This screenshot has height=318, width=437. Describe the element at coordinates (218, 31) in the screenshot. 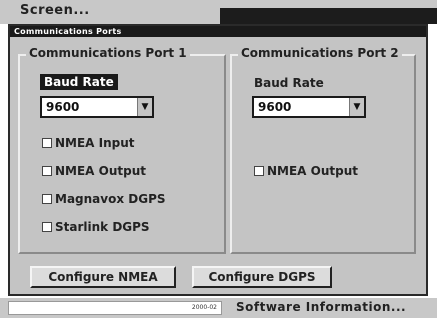

I see `dialog-title: Communications Ports` at that location.